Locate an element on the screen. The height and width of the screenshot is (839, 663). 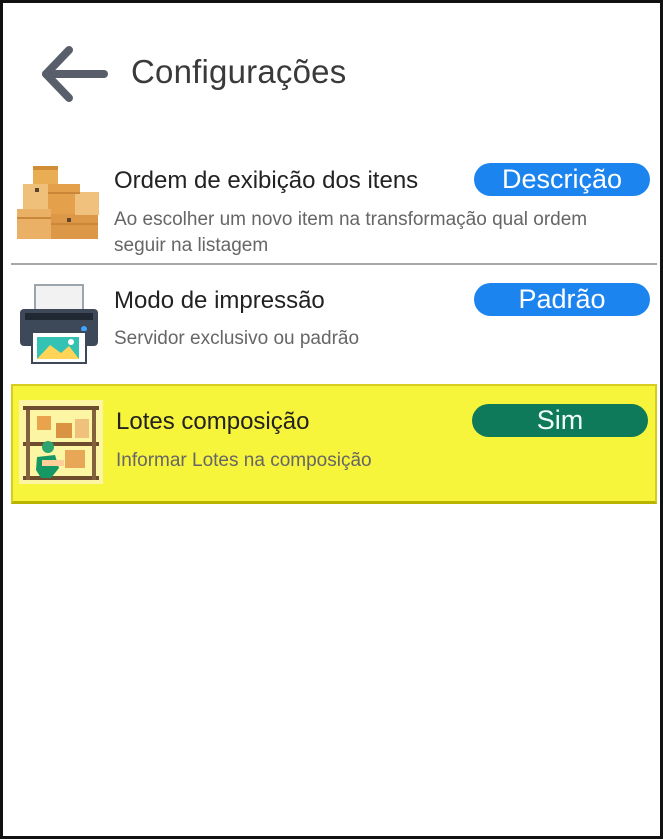
setting-title: Modo de impressão is located at coordinates (219, 300).